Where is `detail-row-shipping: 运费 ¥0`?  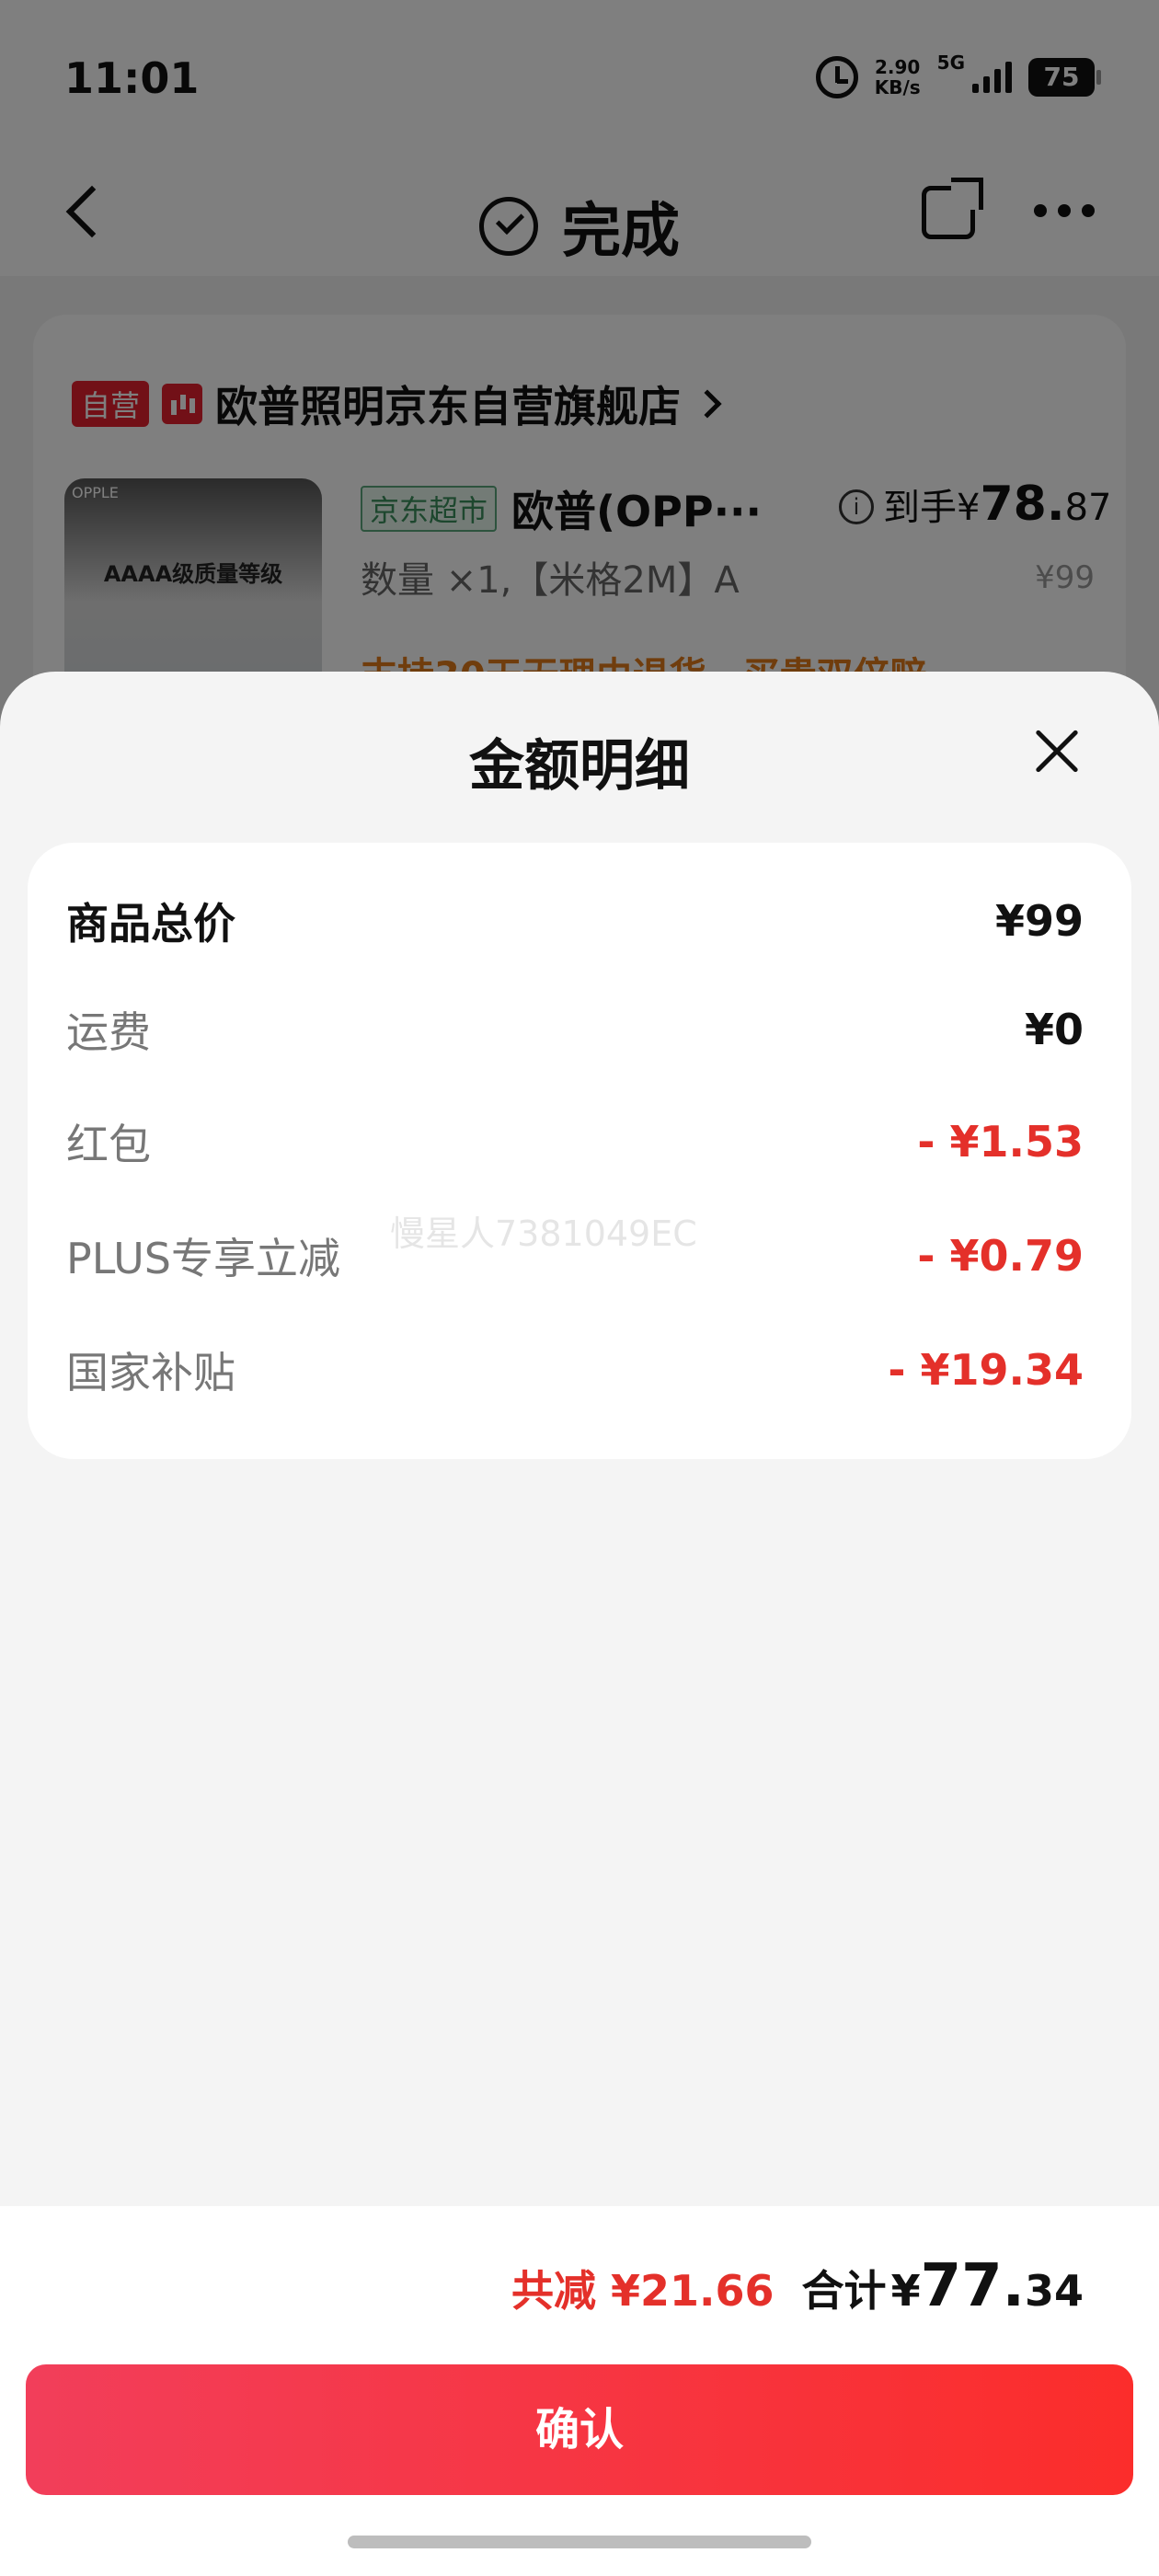 detail-row-shipping: 运费 ¥0 is located at coordinates (575, 1029).